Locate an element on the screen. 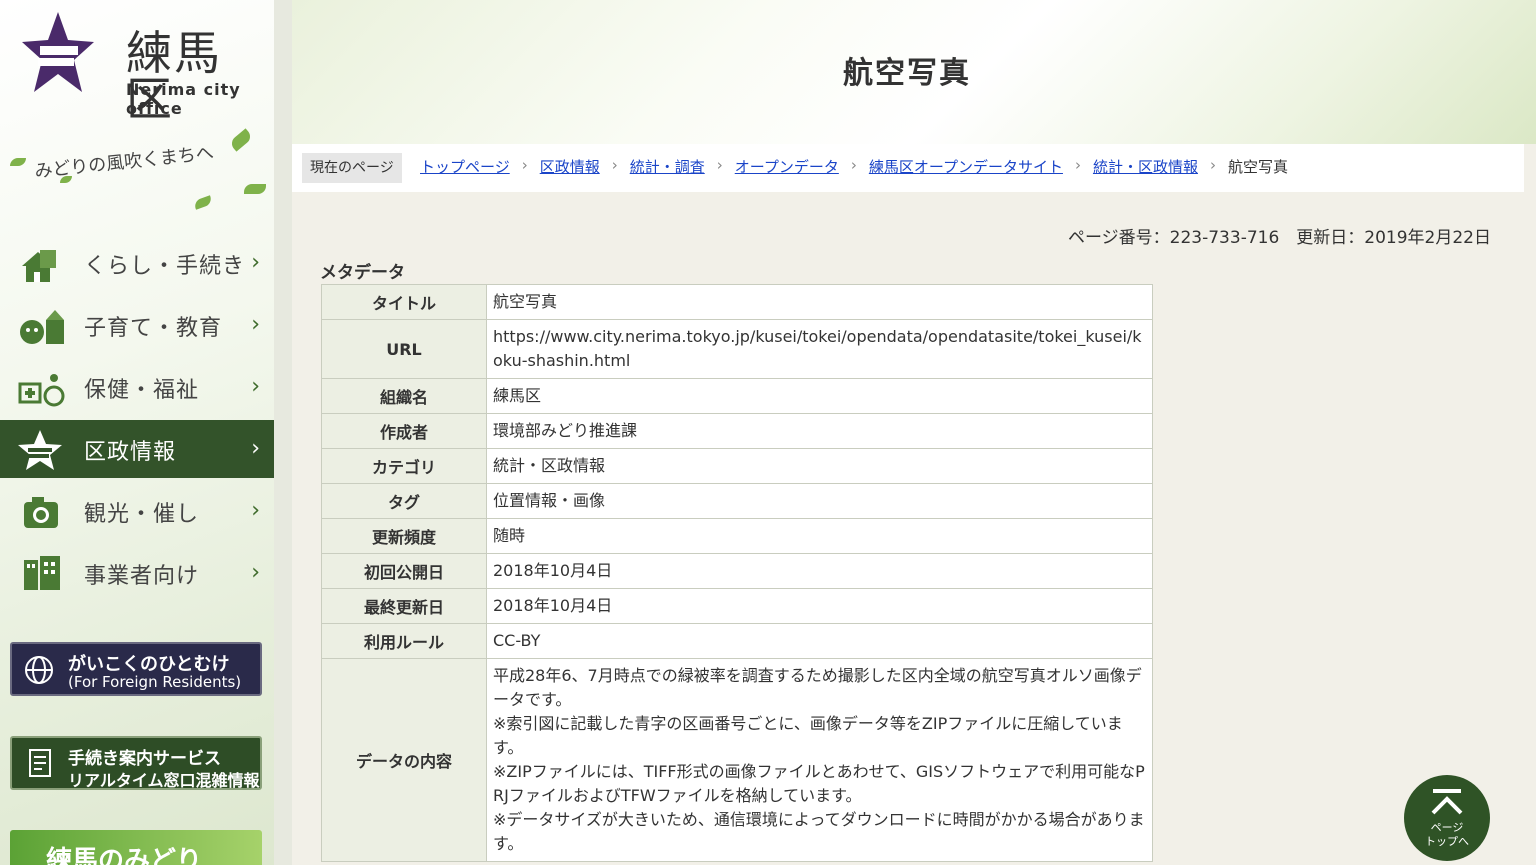 The height and width of the screenshot is (865, 1536). table-row: 利用ルール CC-BY is located at coordinates (737, 641).